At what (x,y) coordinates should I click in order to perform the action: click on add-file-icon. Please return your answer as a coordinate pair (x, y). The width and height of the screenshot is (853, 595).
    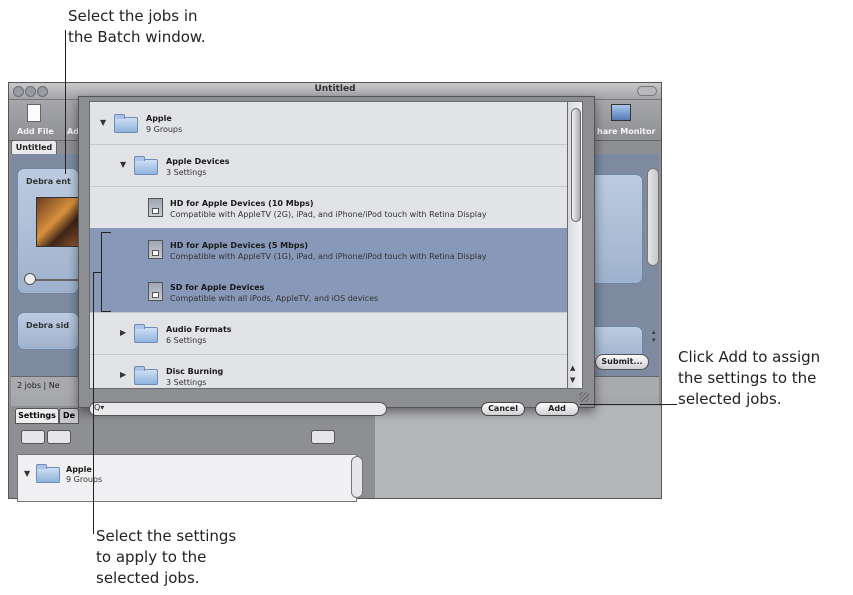
    Looking at the image, I should click on (34, 113).